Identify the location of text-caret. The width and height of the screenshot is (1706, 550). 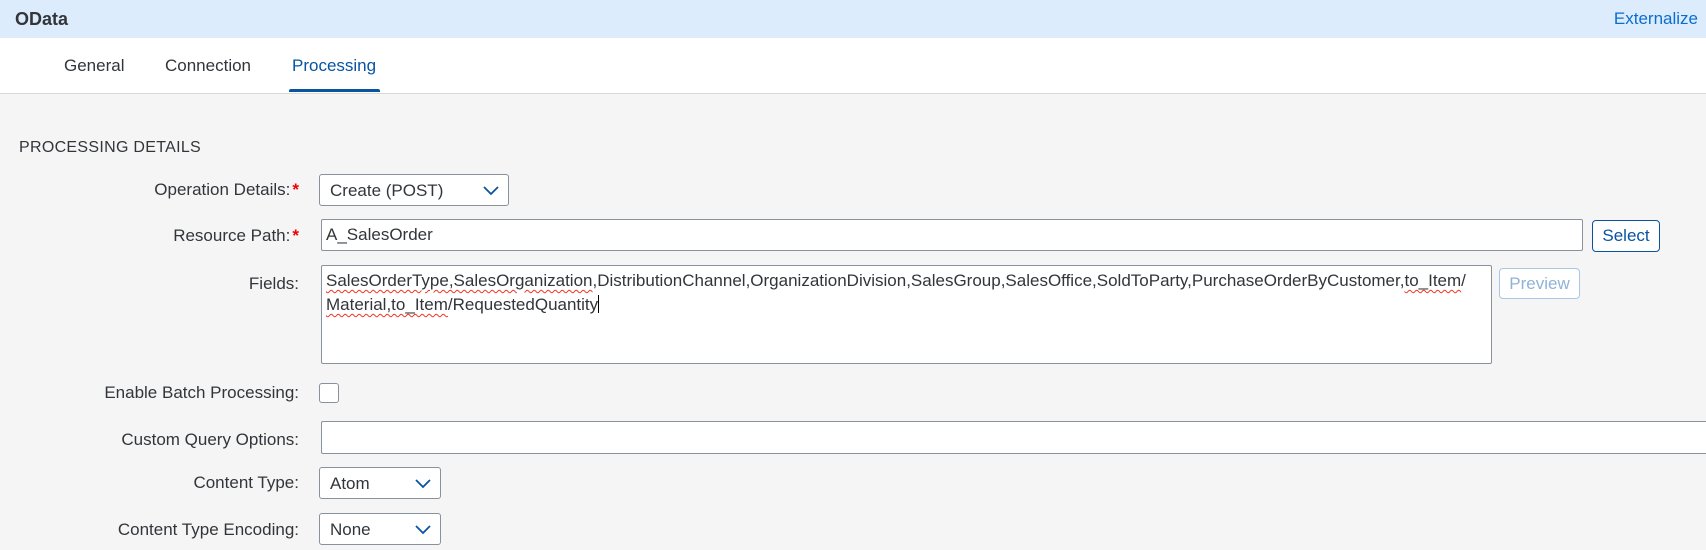
(599, 304).